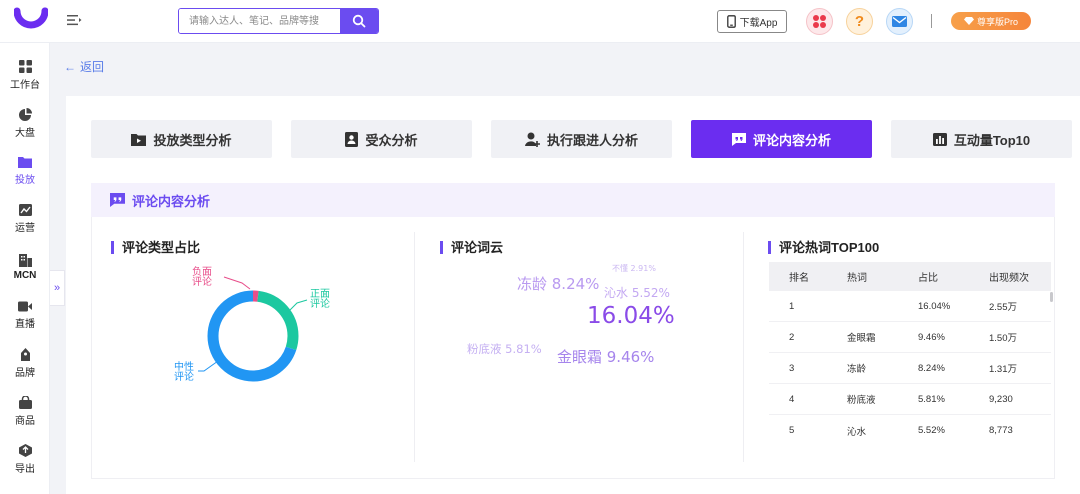 The width and height of the screenshot is (1080, 494). I want to click on help-button: ?, so click(859, 21).